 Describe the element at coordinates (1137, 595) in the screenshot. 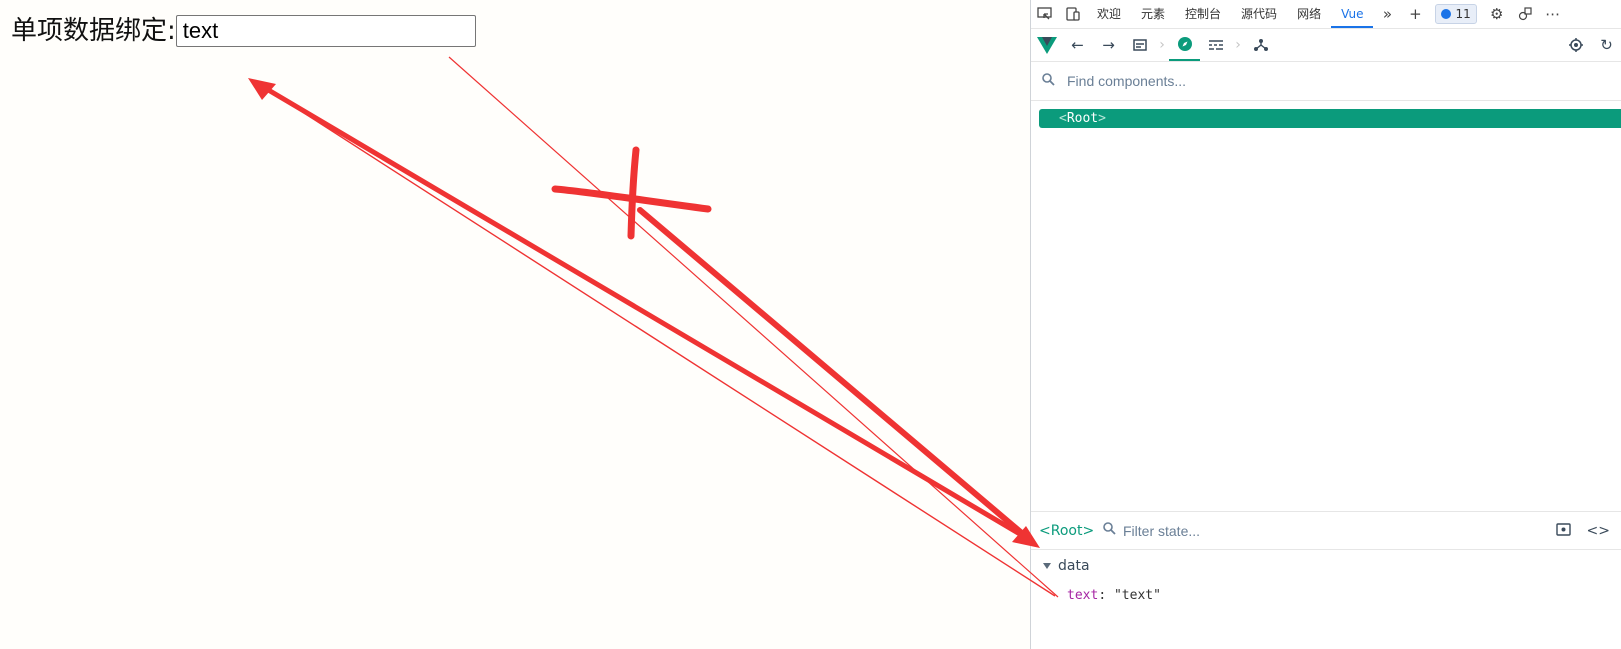

I see `data-value: "text"` at that location.